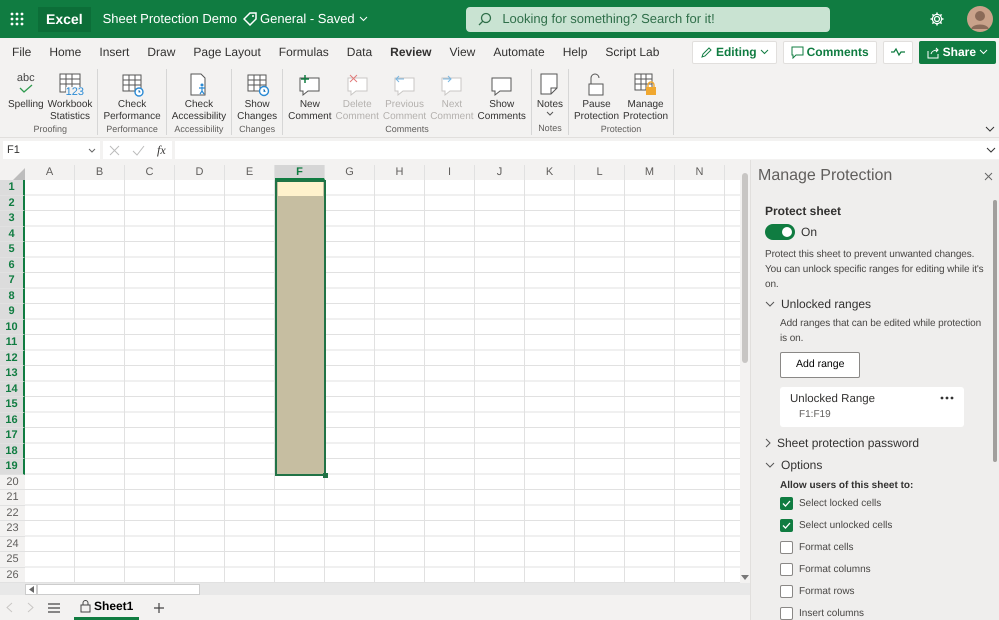 This screenshot has height=620, width=999. Describe the element at coordinates (12, 436) in the screenshot. I see `row-header: 17` at that location.